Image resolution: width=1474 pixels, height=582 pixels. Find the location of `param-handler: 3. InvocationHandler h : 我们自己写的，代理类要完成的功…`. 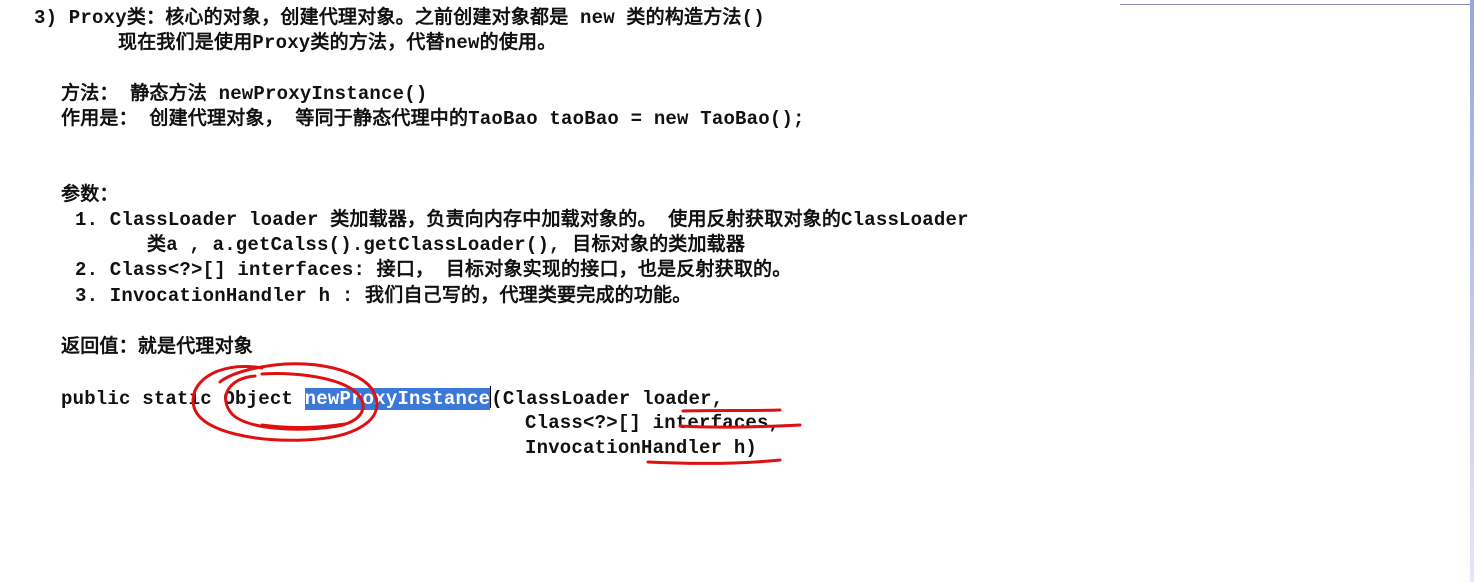

param-handler: 3. InvocationHandler h : 我们自己写的，代理类要完成的功… is located at coordinates (383, 296).